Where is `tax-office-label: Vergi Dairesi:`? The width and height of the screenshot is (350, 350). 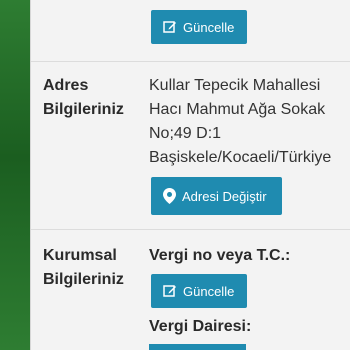
tax-office-label: Vergi Dairesi: is located at coordinates (200, 326).